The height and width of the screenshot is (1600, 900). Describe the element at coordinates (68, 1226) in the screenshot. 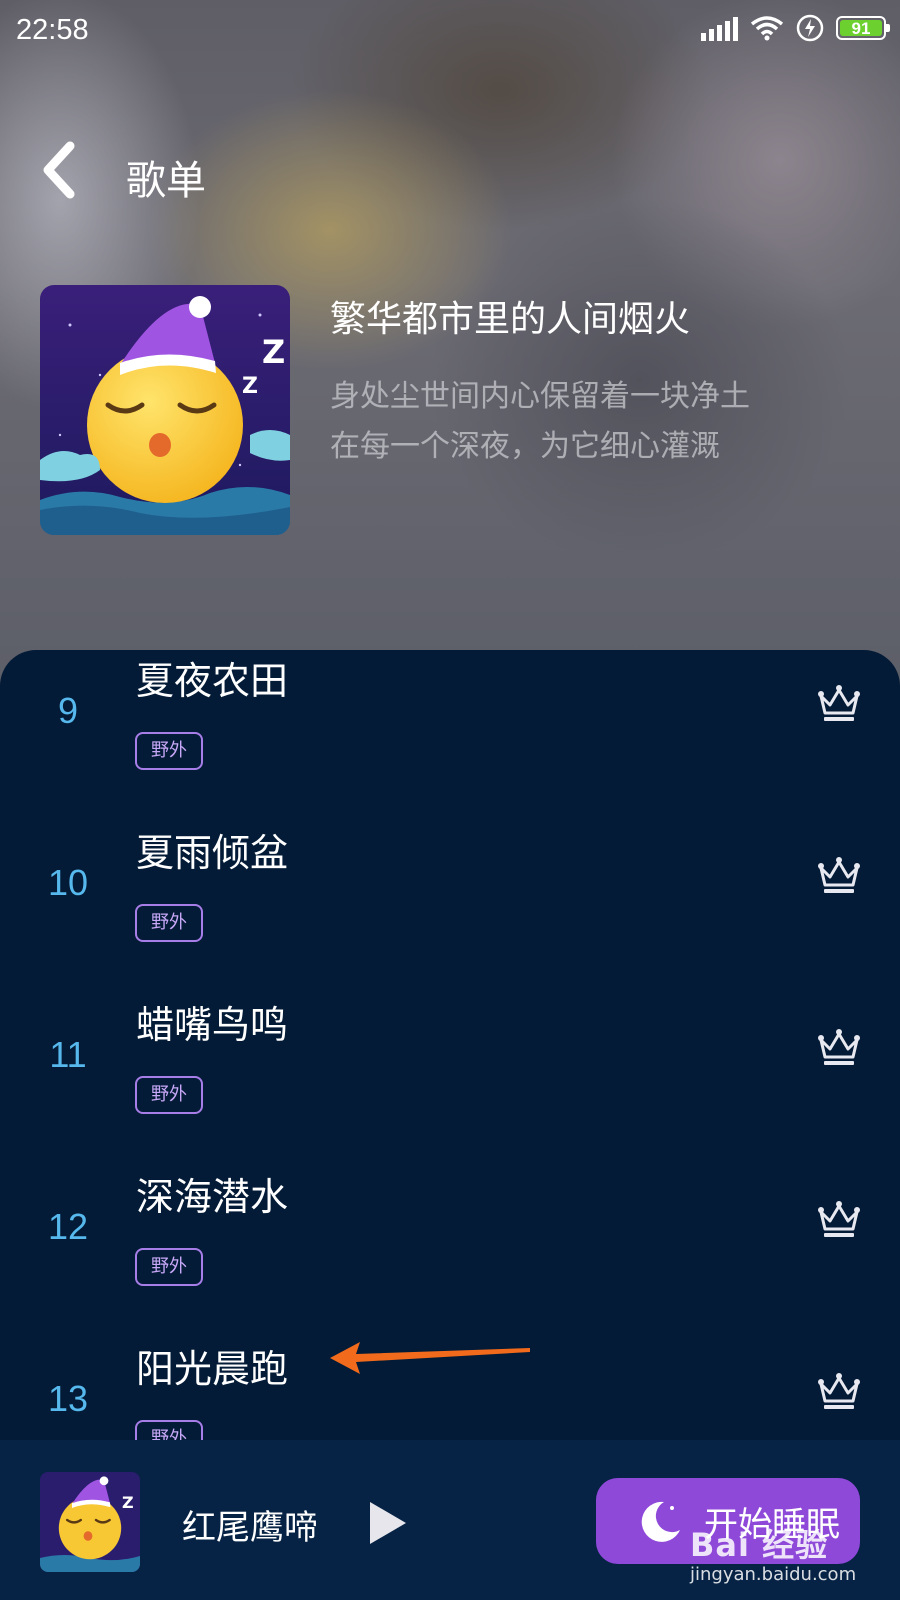

I see `track-number: 12` at that location.